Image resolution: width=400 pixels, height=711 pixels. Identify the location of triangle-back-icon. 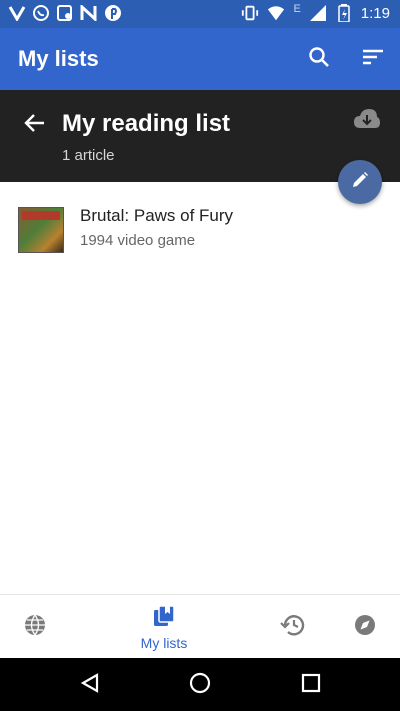
(90, 685).